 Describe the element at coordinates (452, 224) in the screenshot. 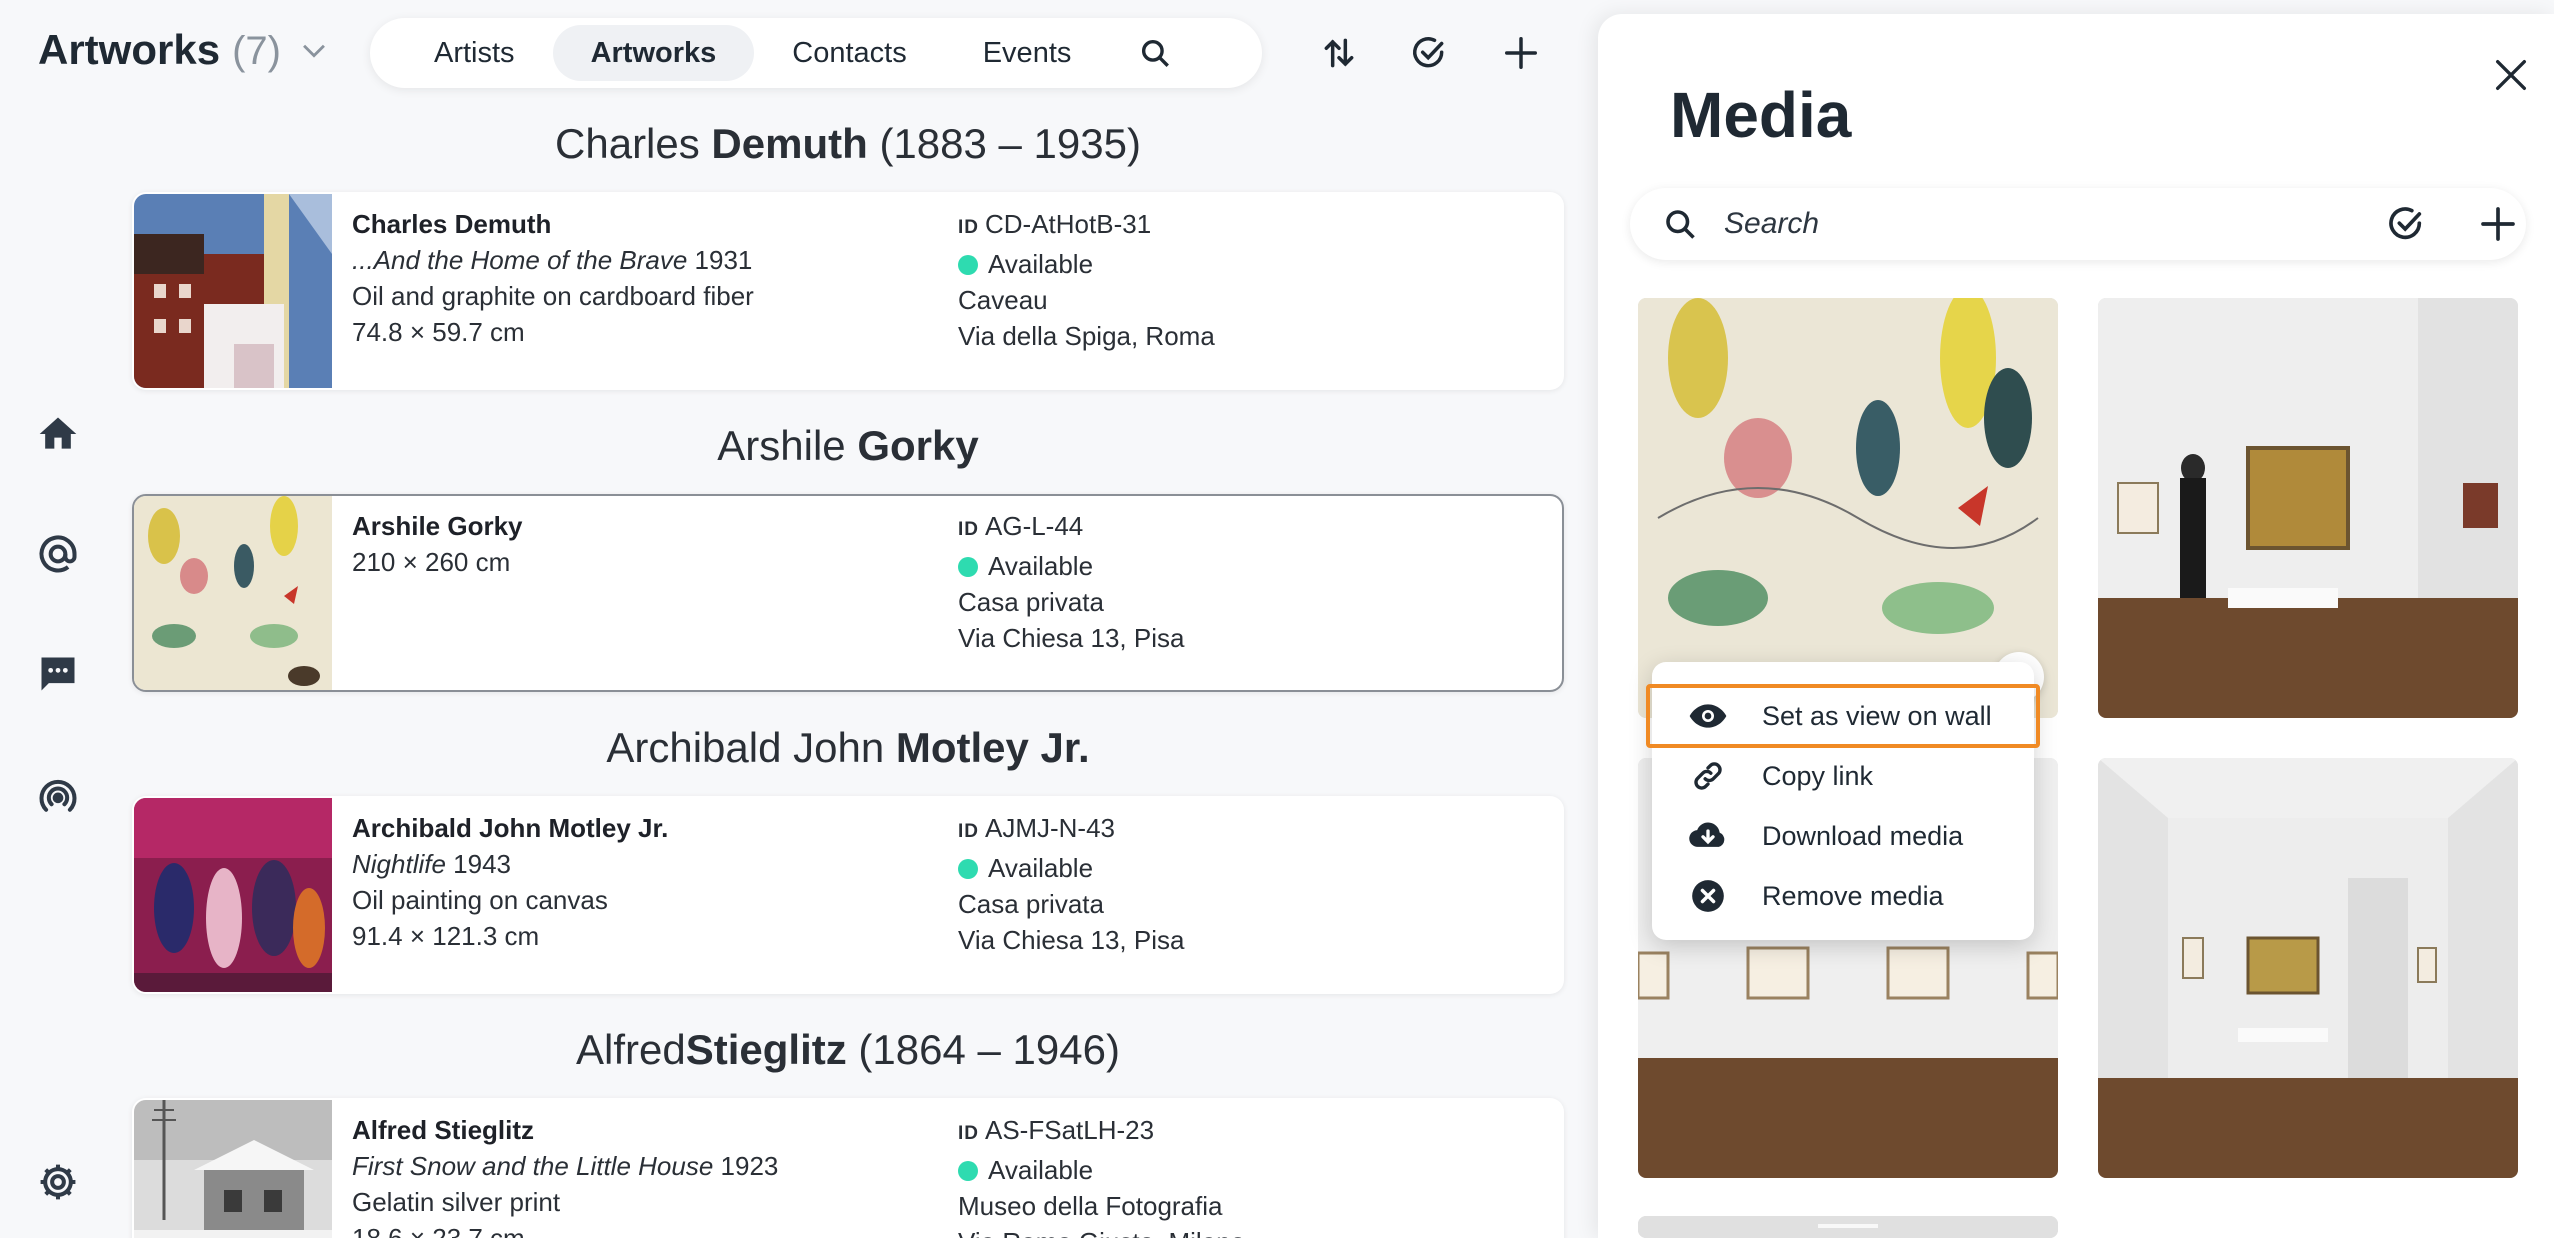

I see `artwork-artist: Charles Demuth` at that location.